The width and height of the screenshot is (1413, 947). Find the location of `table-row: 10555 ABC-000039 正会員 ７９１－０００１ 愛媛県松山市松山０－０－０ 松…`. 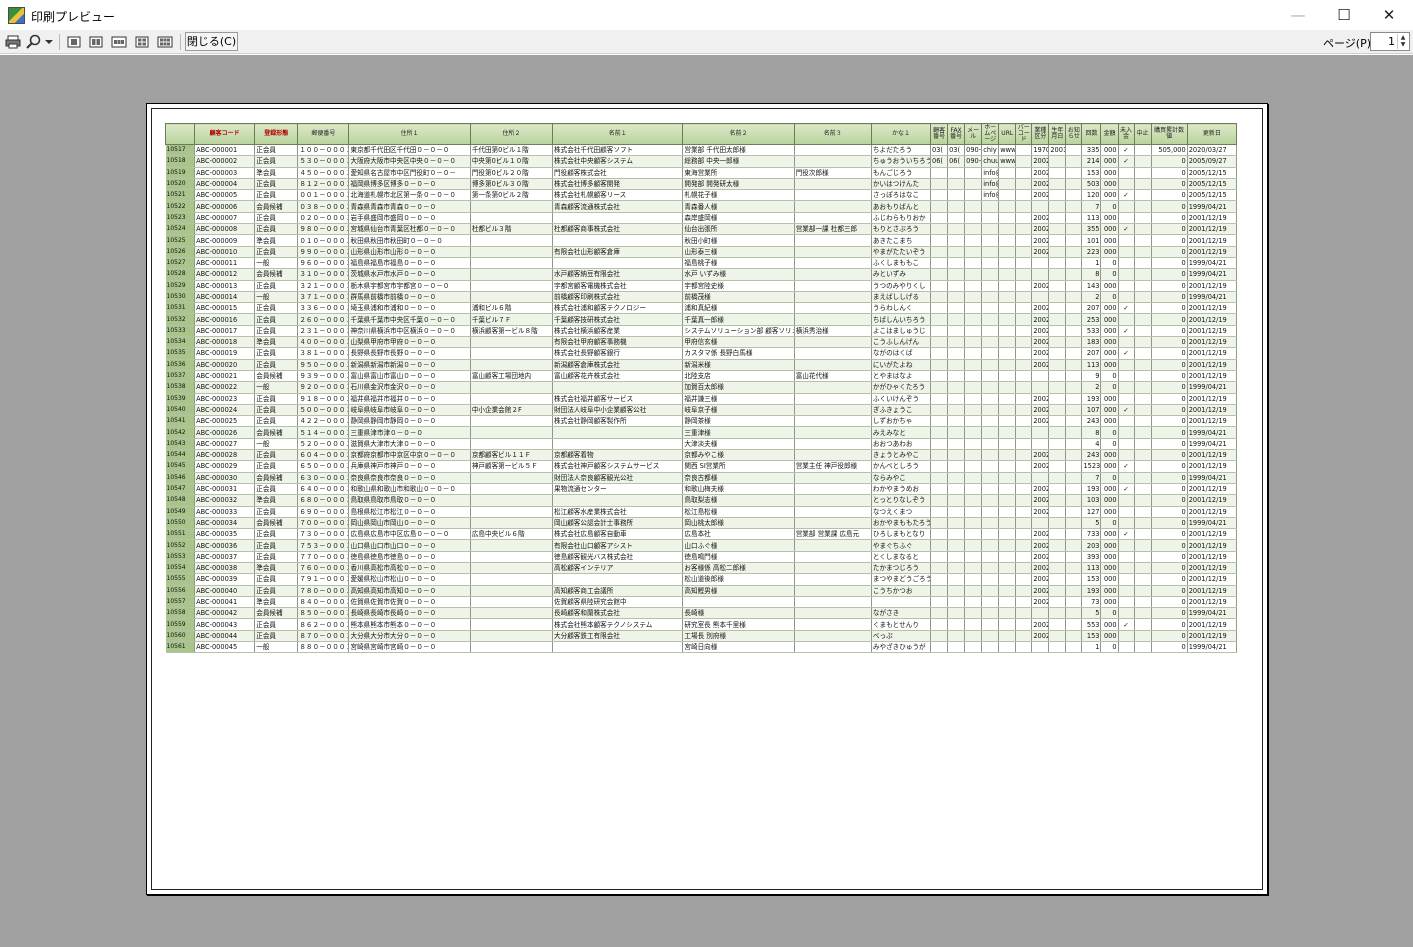

table-row: 10555 ABC-000039 正会員 ７９１－０００１ 愛媛県松山市松山０－０－０ 松… is located at coordinates (701, 579).